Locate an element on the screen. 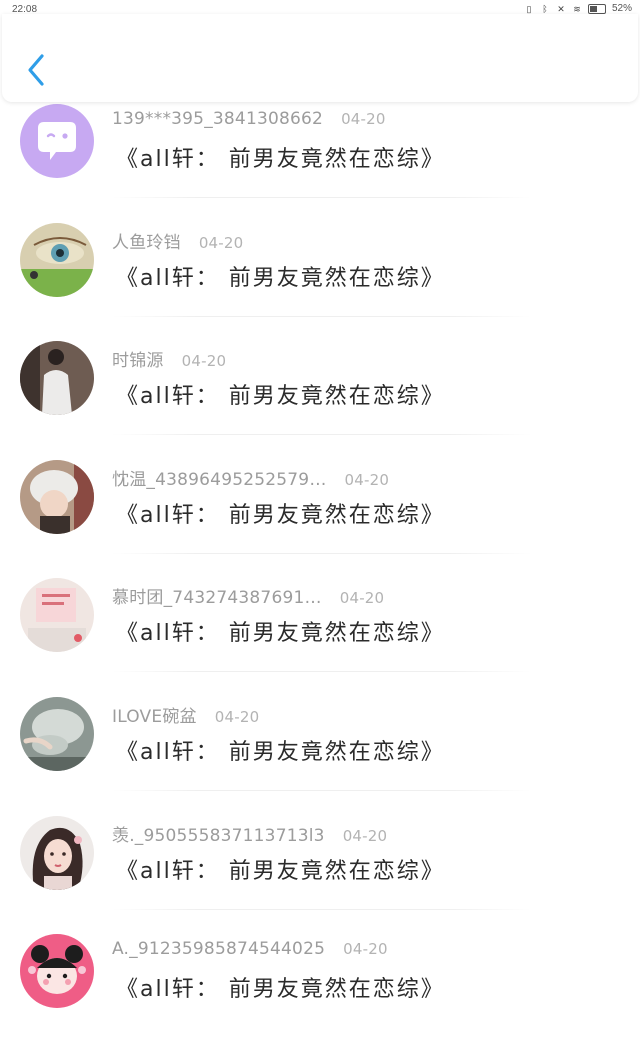 Image resolution: width=640 pixels, height=1052 pixels. list-item: 人鱼玲铛 04-20 《all轩： 前男友竟然在恋综》 is located at coordinates (320, 281).